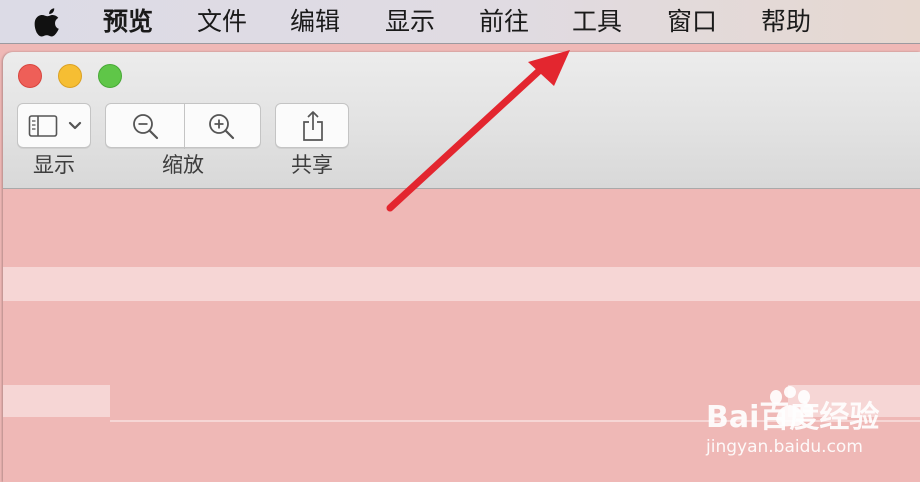 The image size is (920, 482). Describe the element at coordinates (784, 447) in the screenshot. I see `watermark-url: jingyan.baidu.com` at that location.